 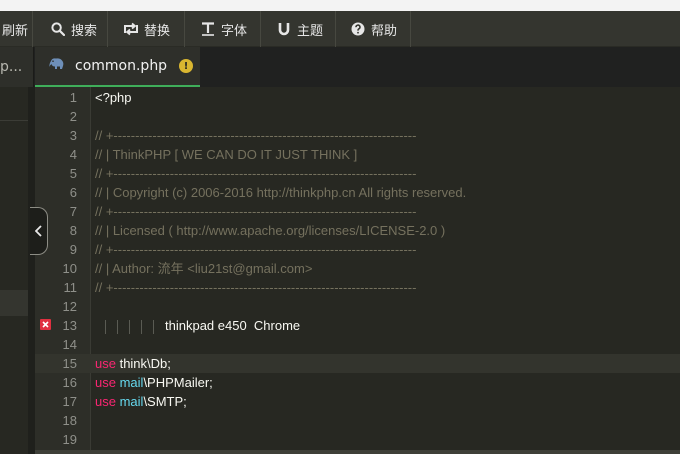 What do you see at coordinates (69, 344) in the screenshot?
I see `line-number-text: 14` at bounding box center [69, 344].